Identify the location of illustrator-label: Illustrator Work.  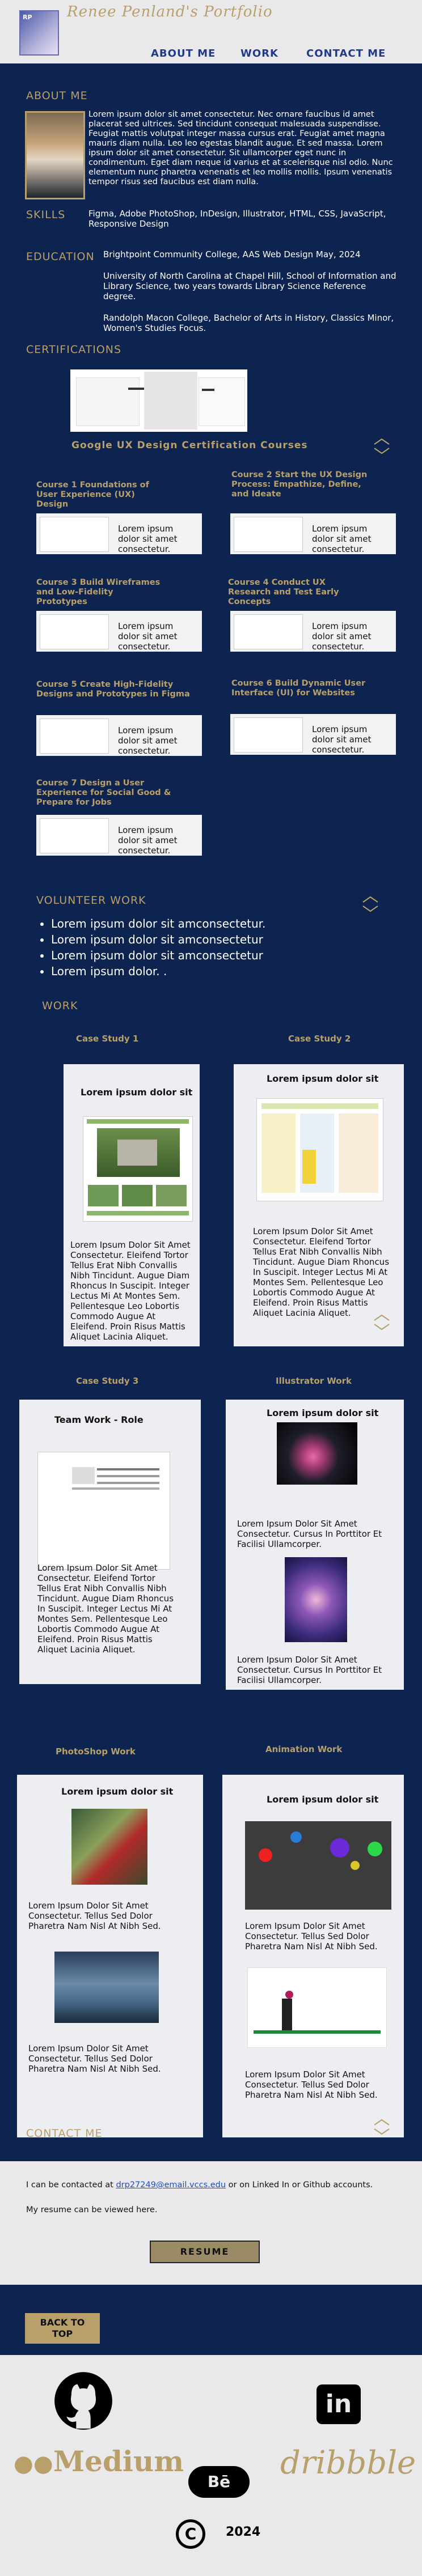
(314, 1381).